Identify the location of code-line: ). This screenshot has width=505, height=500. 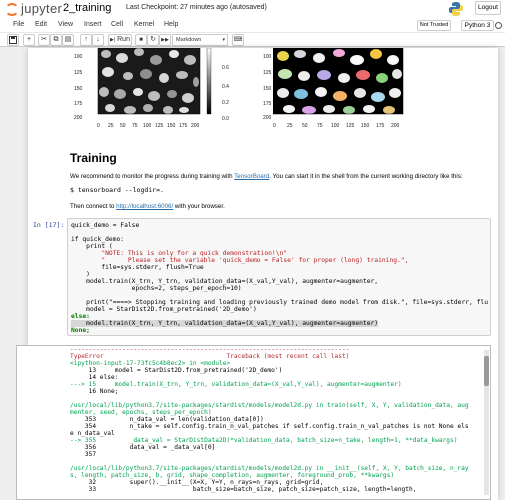
(80, 274).